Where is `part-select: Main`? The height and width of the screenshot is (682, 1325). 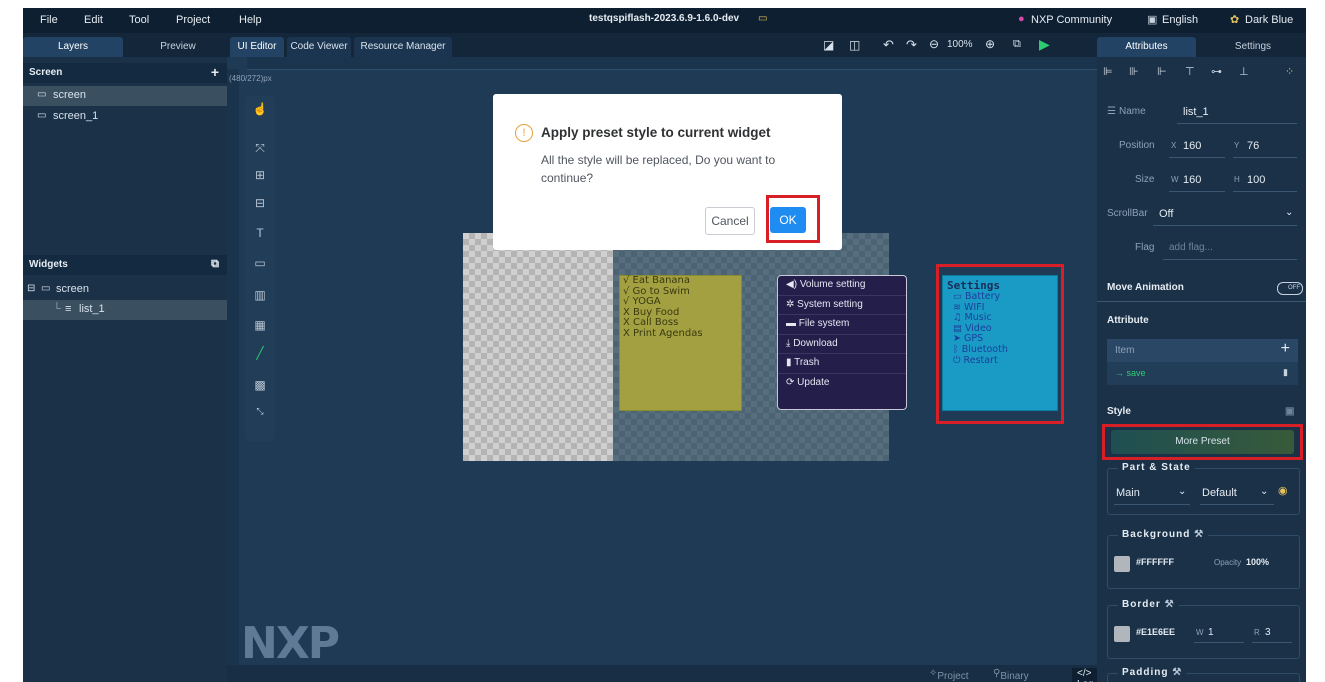 part-select: Main is located at coordinates (1128, 493).